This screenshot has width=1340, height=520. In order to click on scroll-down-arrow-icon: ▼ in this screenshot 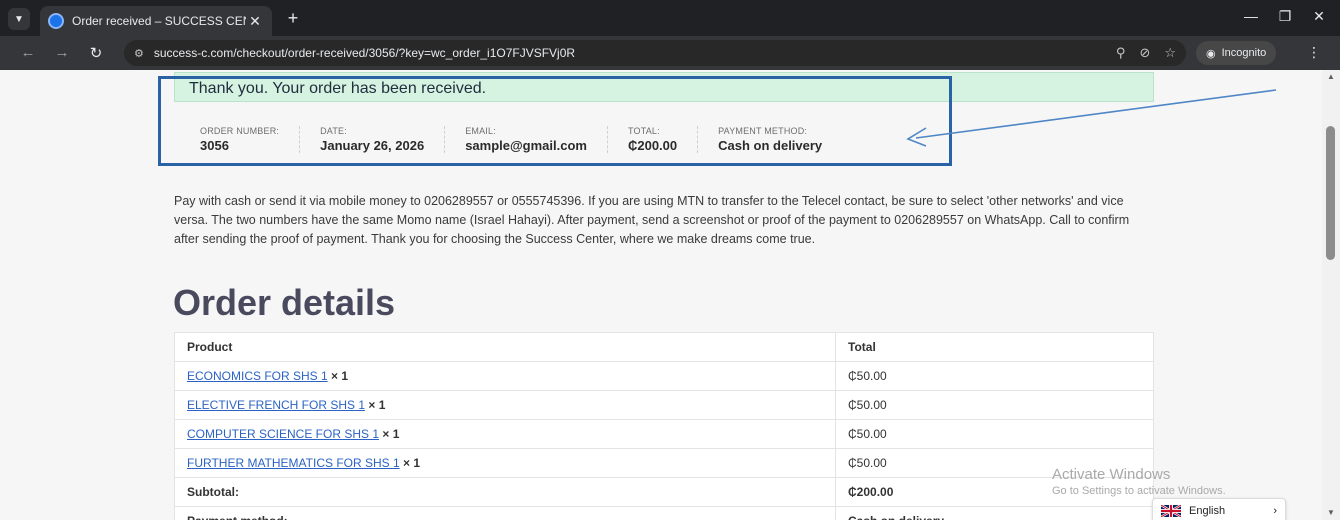, I will do `click(1331, 513)`.